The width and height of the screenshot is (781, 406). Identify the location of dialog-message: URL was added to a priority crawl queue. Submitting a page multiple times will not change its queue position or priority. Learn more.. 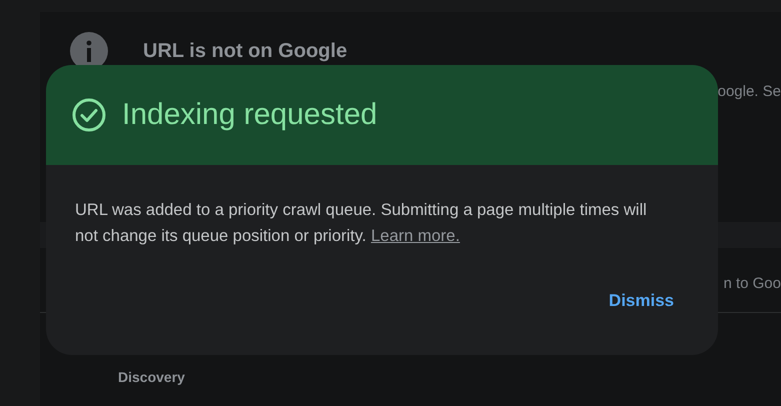
(361, 223).